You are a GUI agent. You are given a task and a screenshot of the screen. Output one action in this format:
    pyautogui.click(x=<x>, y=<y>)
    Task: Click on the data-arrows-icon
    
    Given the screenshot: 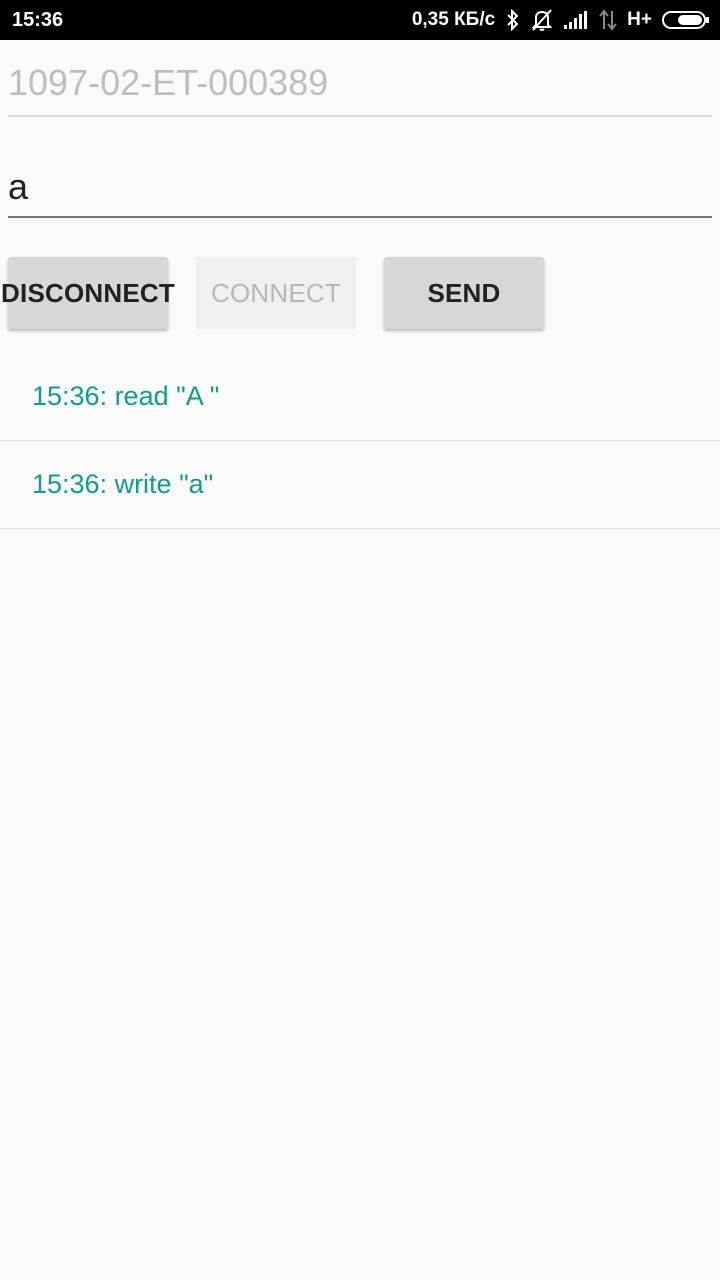 What is the action you would take?
    pyautogui.click(x=608, y=20)
    